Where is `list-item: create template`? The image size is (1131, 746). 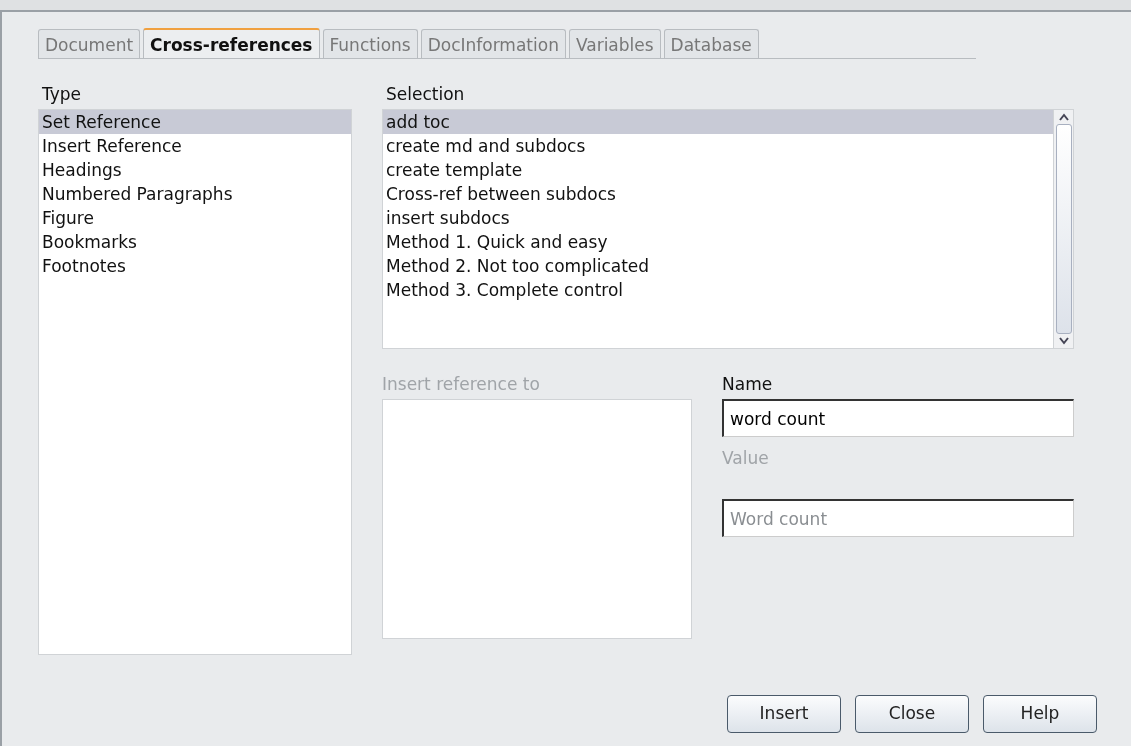 list-item: create template is located at coordinates (718, 170).